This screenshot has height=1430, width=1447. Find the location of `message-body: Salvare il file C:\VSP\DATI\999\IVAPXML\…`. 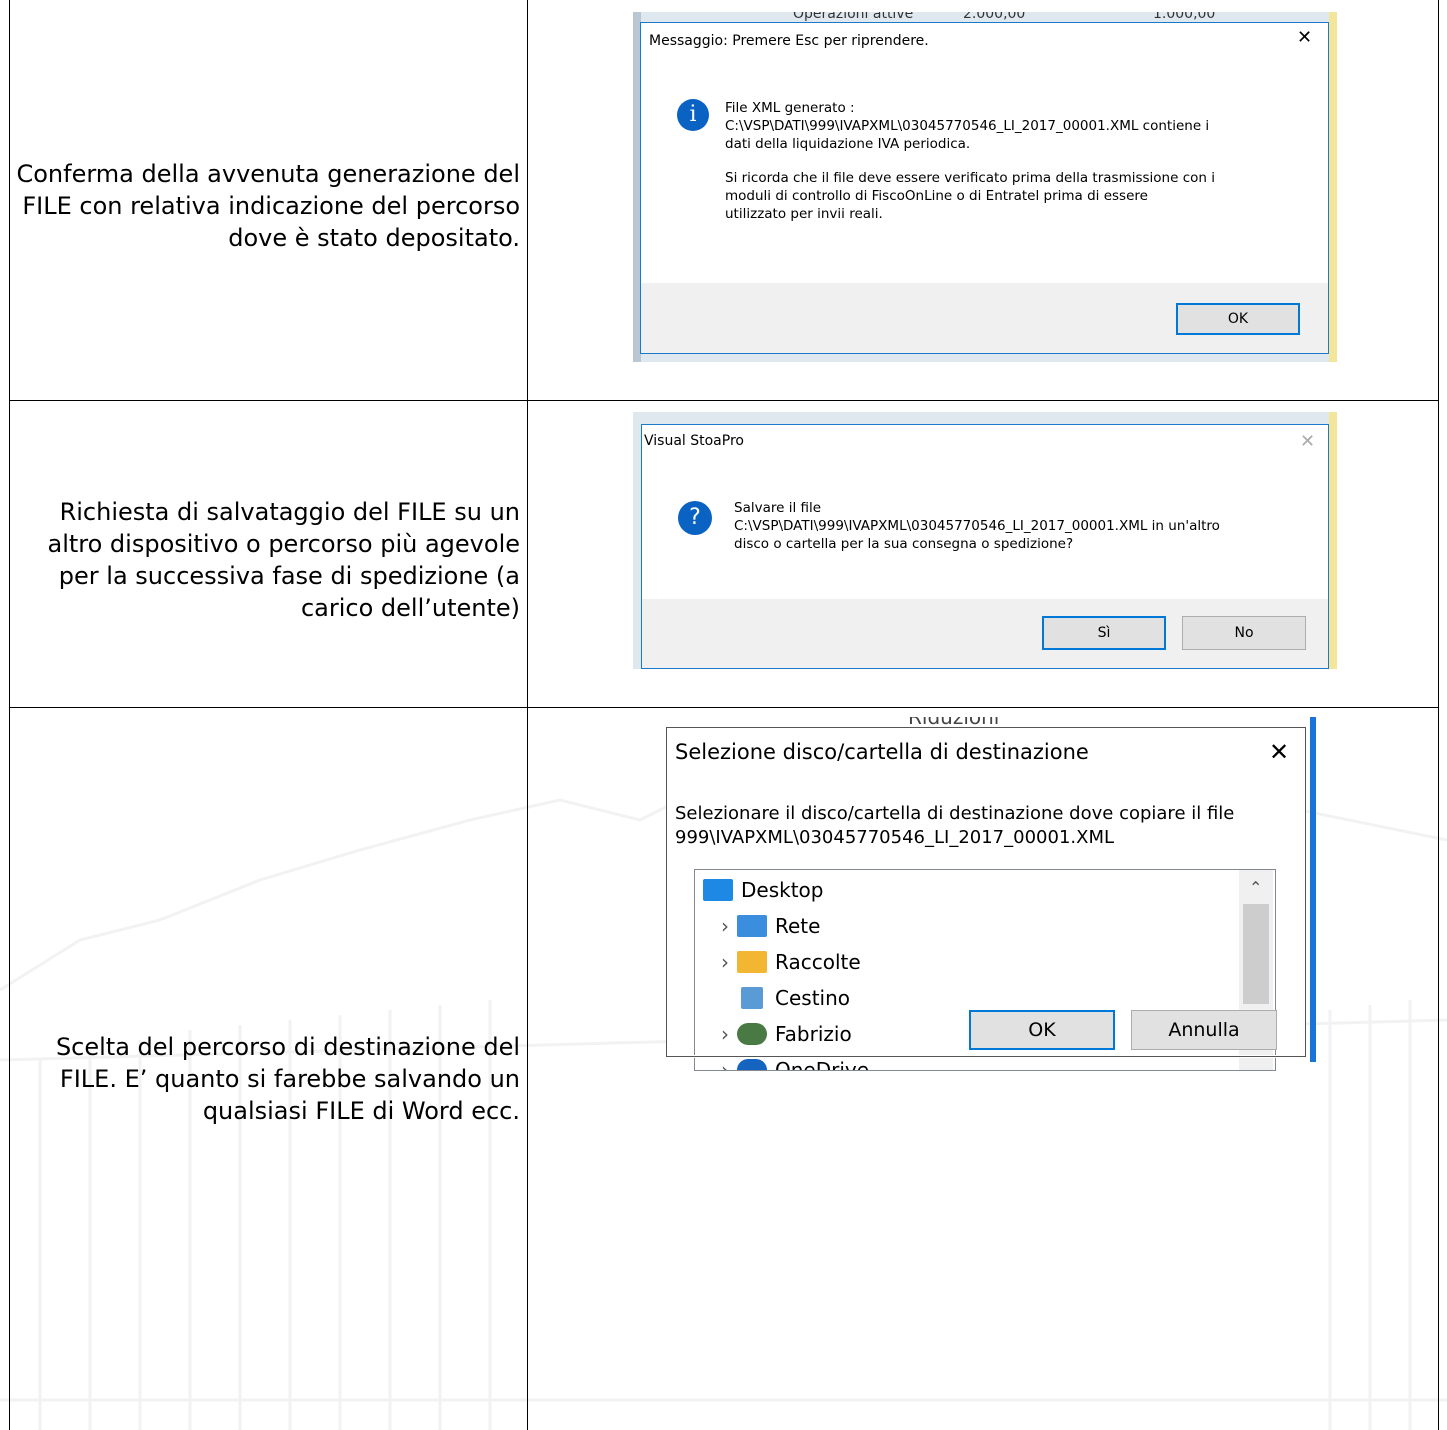

message-body: Salvare il file C:\VSP\DATI\999\IVAPXML\… is located at coordinates (1029, 526).